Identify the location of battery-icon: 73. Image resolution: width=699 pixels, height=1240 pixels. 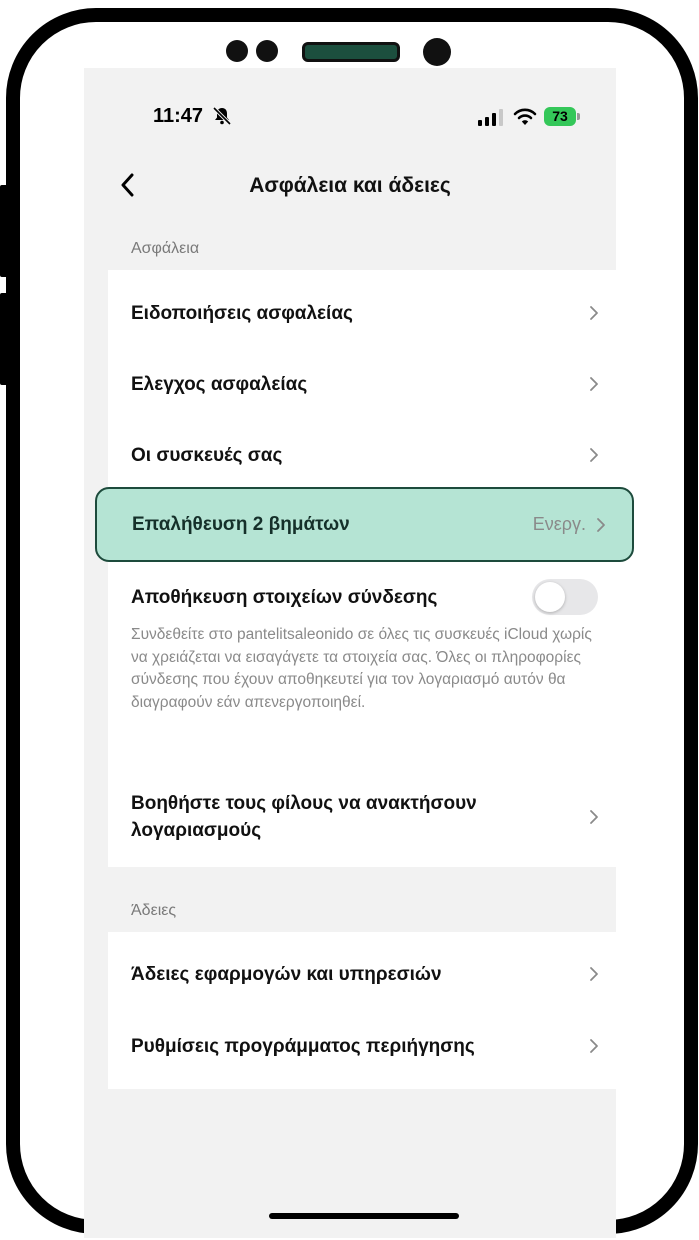
(560, 116).